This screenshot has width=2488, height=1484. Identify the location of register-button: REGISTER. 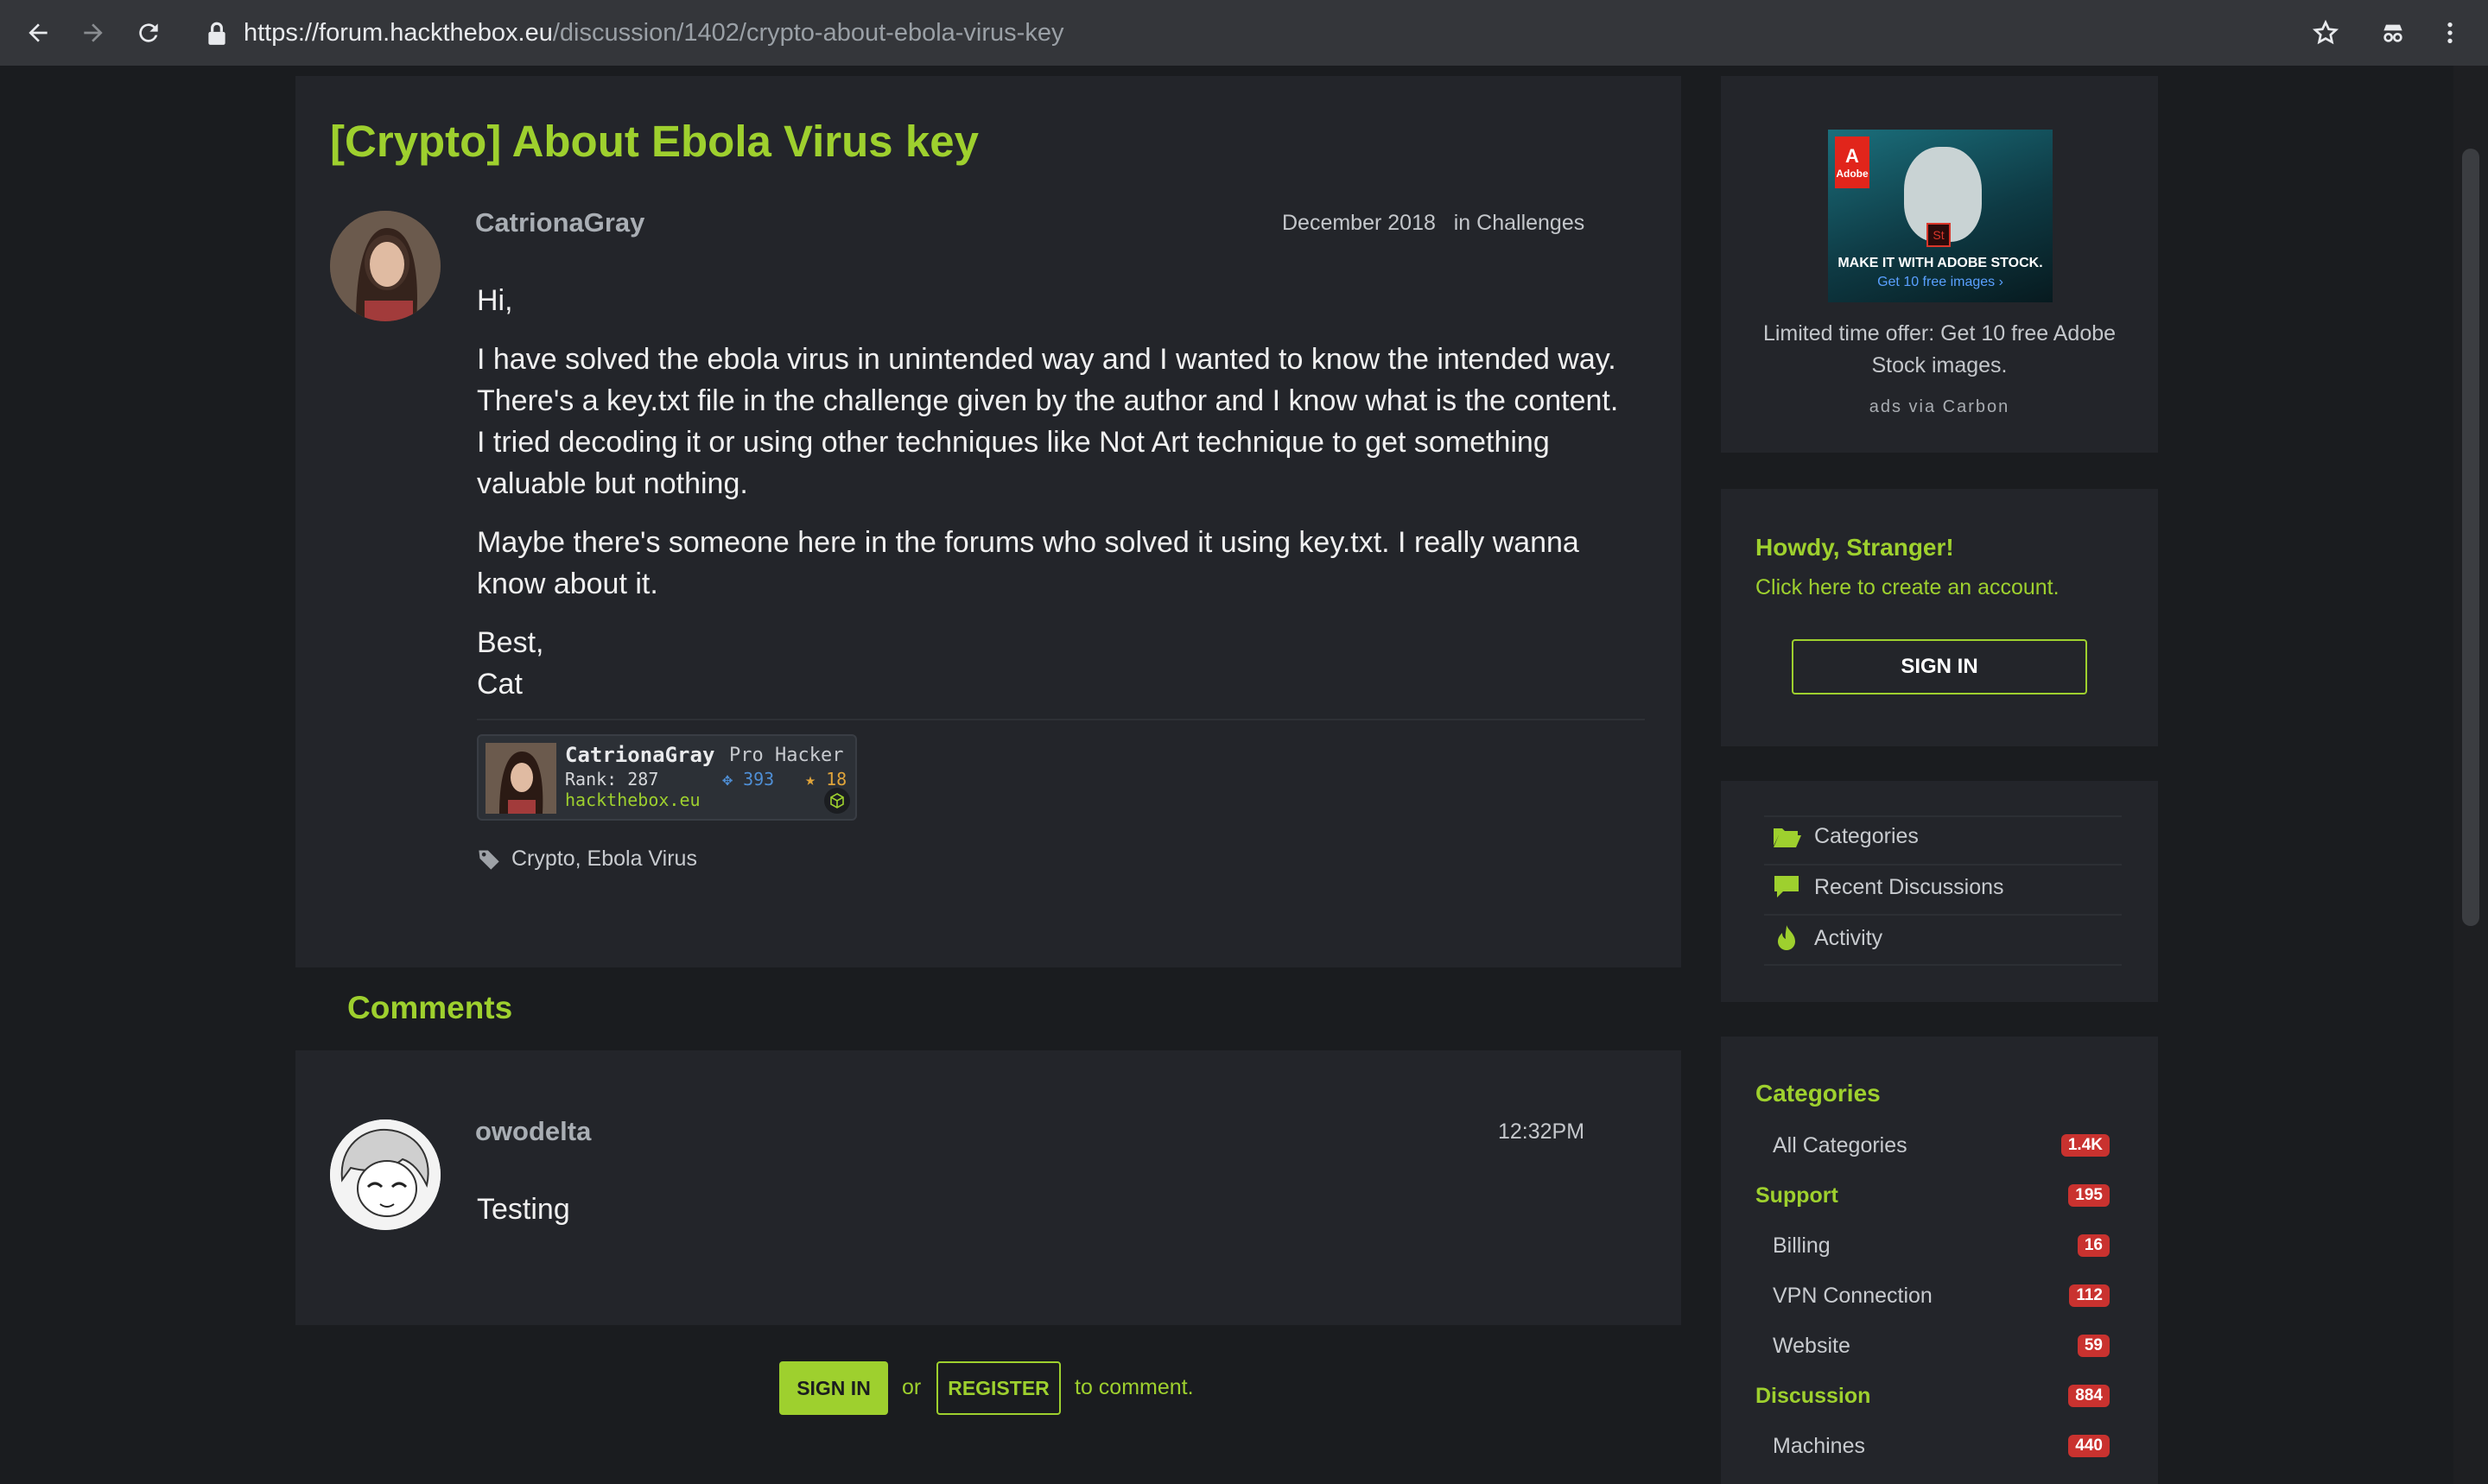
(998, 1388).